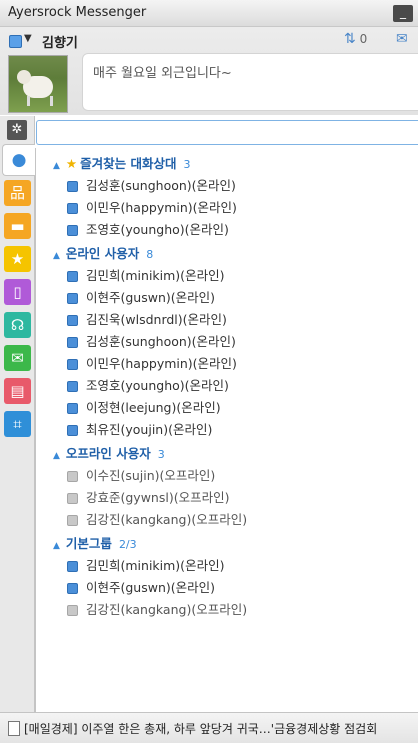 Image resolution: width=418 pixels, height=743 pixels. Describe the element at coordinates (35, 433) in the screenshot. I see `panel-border` at that location.